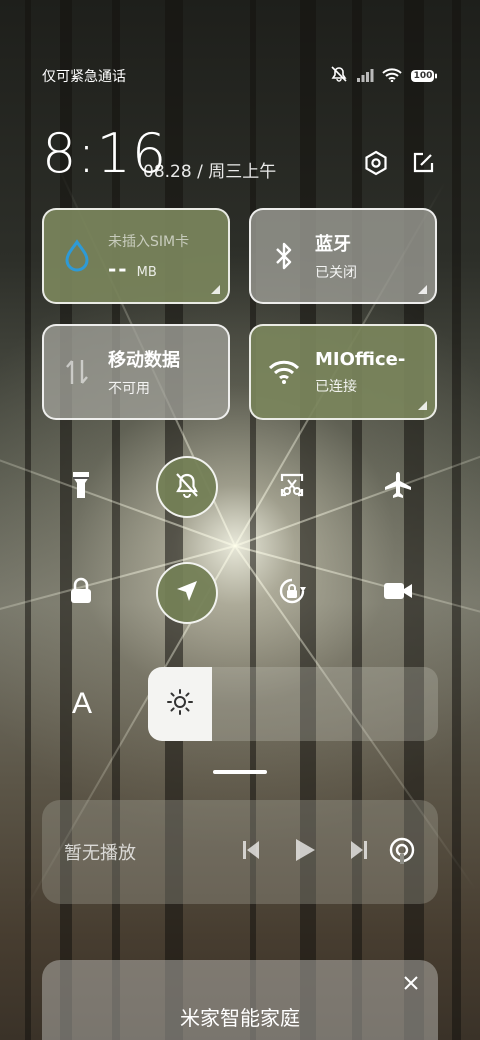 Image resolution: width=480 pixels, height=1040 pixels. What do you see at coordinates (284, 256) in the screenshot?
I see `bluetooth-icon` at bounding box center [284, 256].